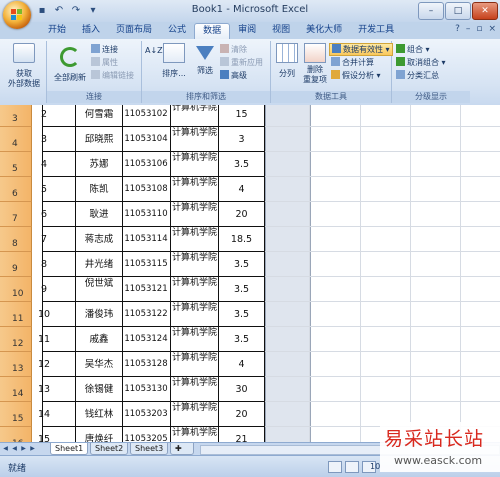 The width and height of the screenshot is (500, 477). Describe the element at coordinates (457, 29) in the screenshot. I see `help-icon: ?` at that location.